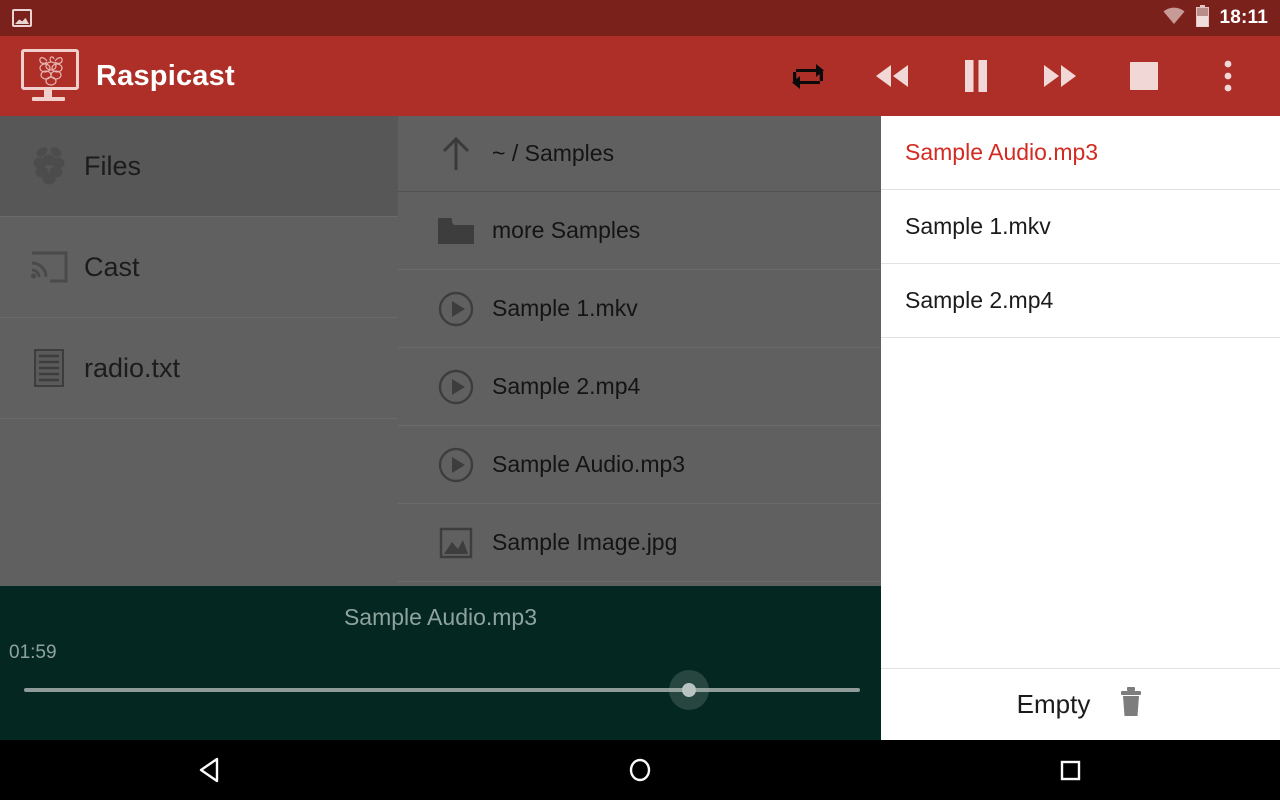  I want to click on playback-time: 01:59, so click(33, 652).